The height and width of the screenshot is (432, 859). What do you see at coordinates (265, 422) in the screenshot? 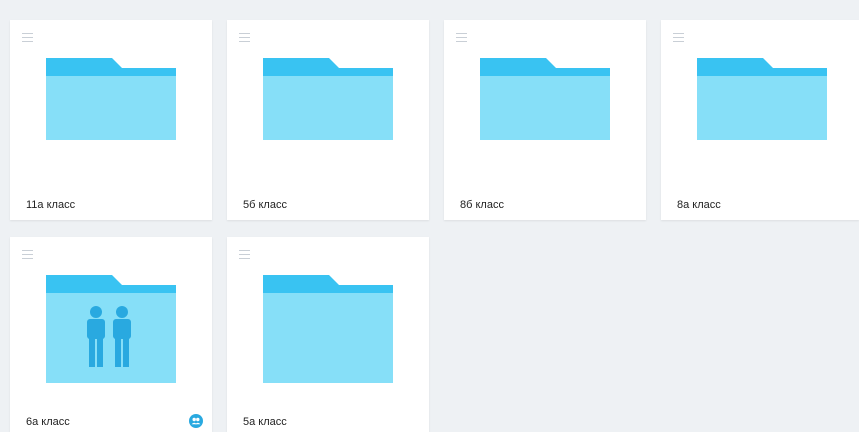
I see `folder-label: 5а класс` at bounding box center [265, 422].